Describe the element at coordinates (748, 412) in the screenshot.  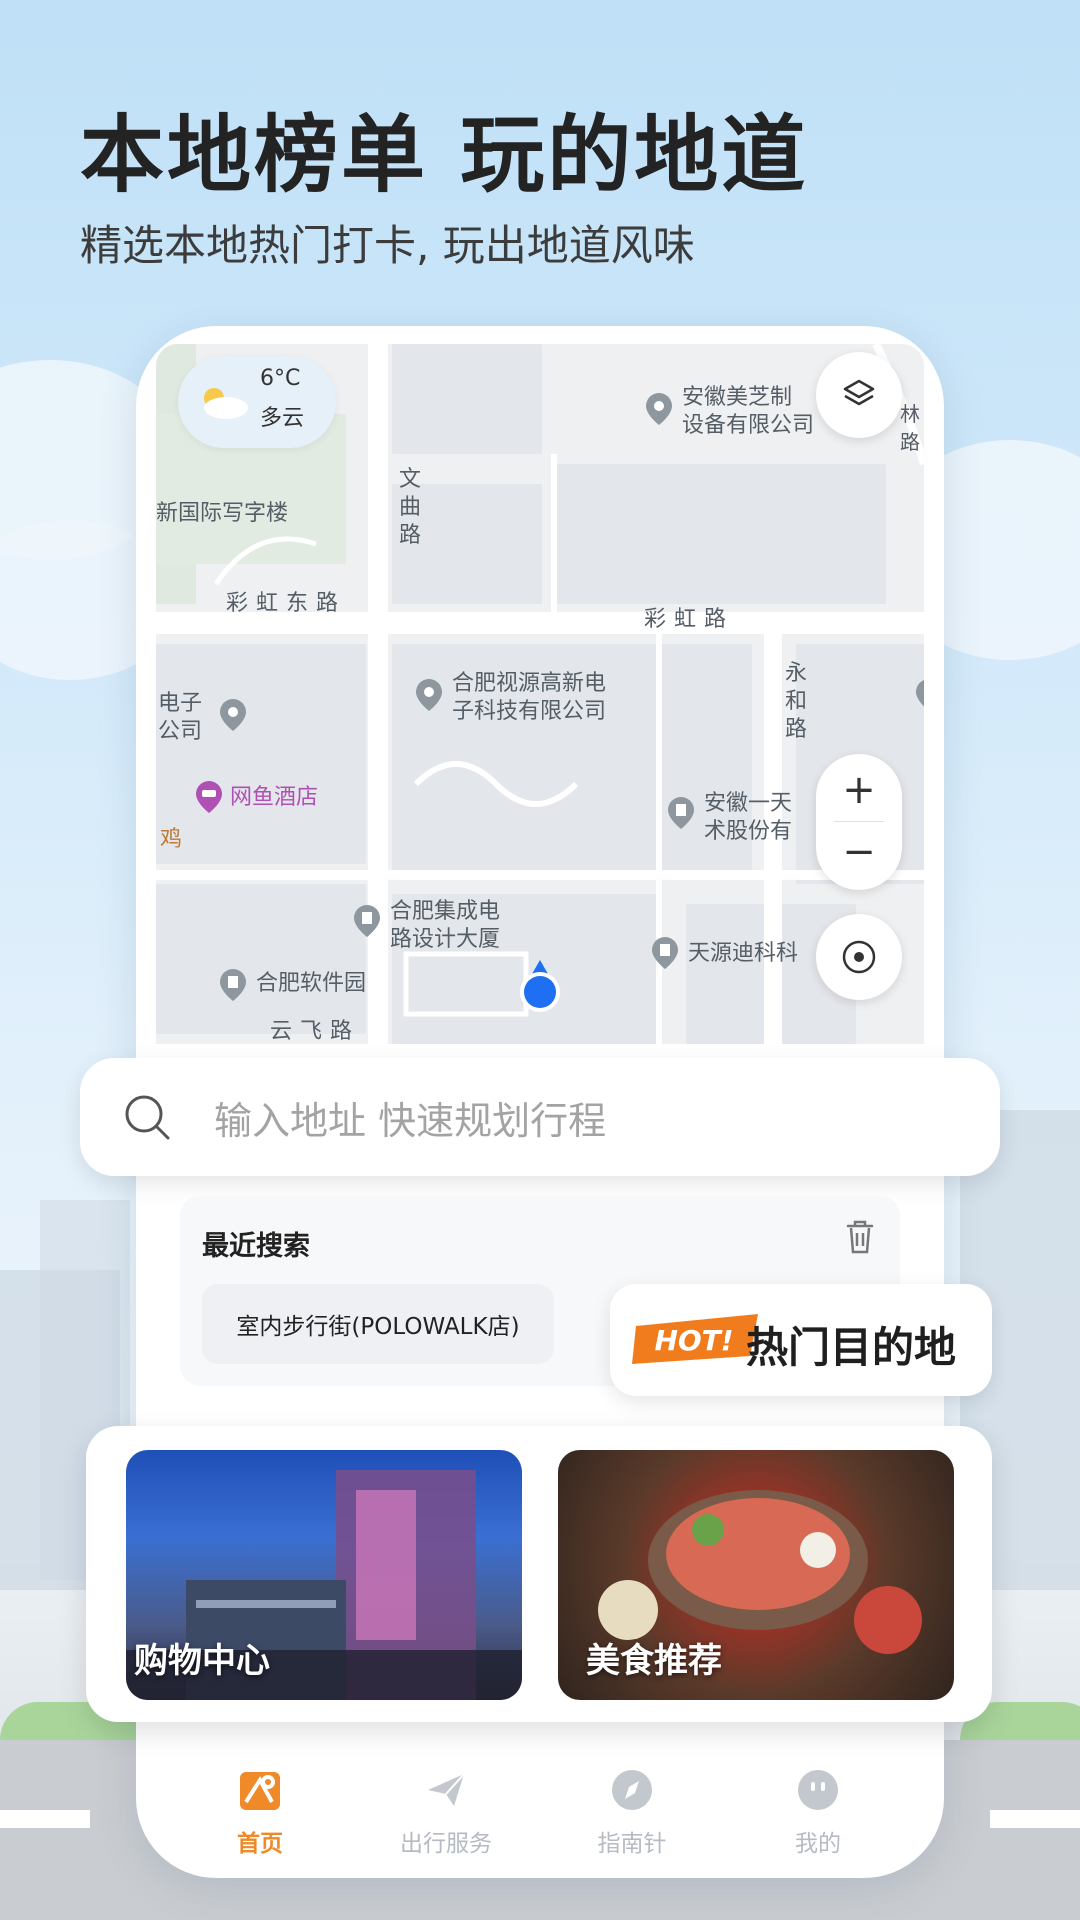
I see `map-label-anhui-meizhi: 安徽美芝制 设备有限公司` at that location.